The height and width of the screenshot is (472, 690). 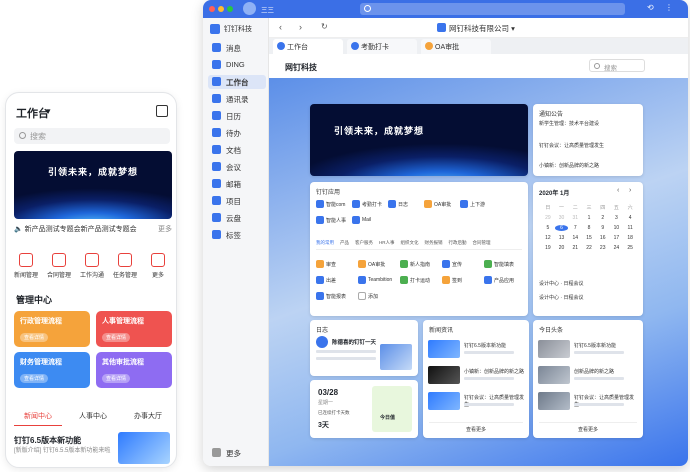 I want to click on news-item: 钉钉6.5版本新功能, so click(x=476, y=350).